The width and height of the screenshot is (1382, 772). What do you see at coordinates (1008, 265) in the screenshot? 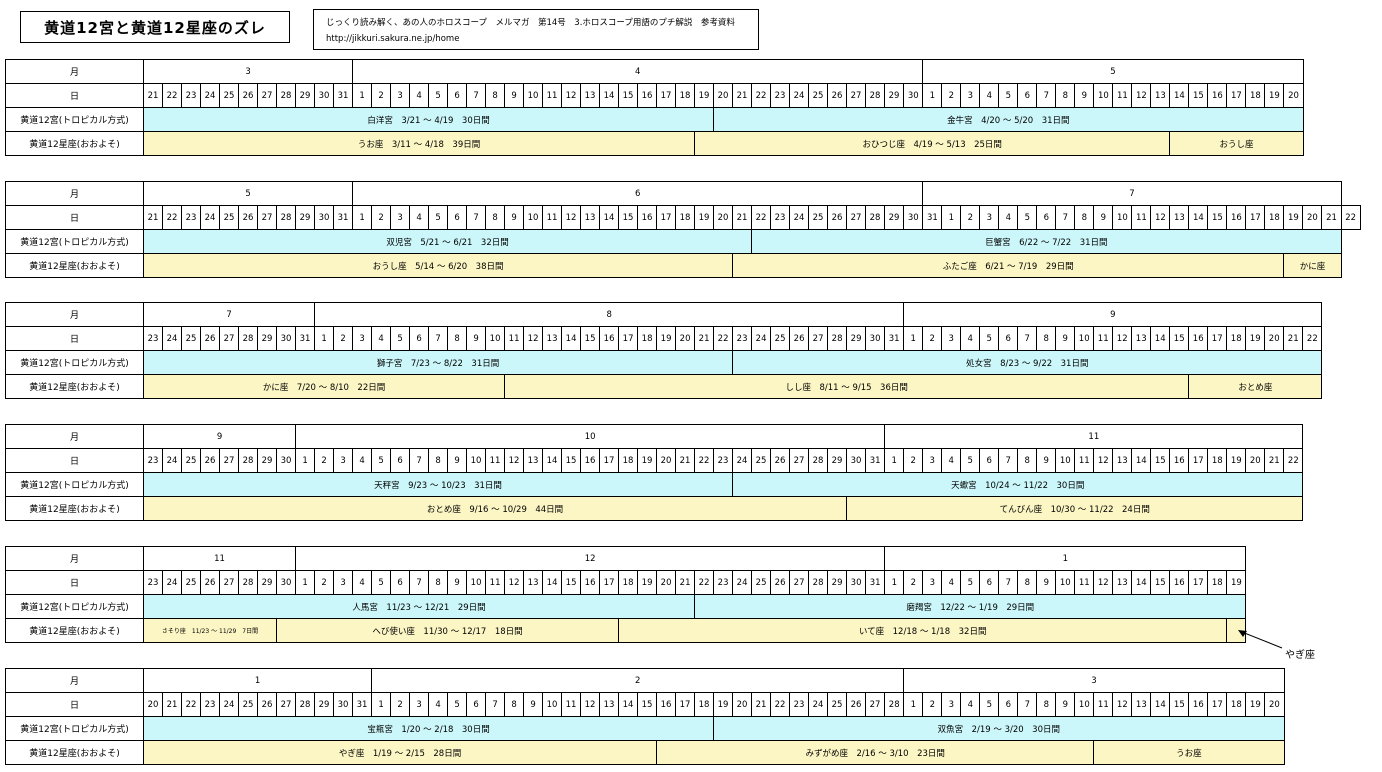
I see `sidereal-constellation-cell: ふたご座 6/21 ～ 7/19 29日間` at bounding box center [1008, 265].